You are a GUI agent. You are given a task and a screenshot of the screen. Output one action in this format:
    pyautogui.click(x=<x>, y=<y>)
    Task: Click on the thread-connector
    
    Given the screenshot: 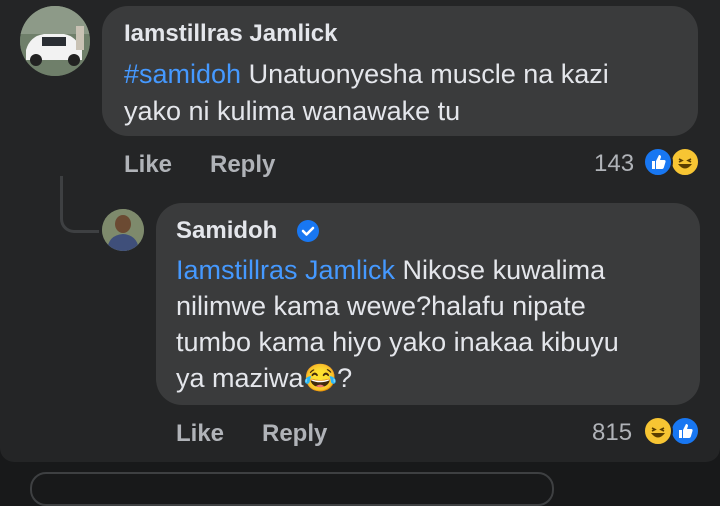 What is the action you would take?
    pyautogui.click(x=79, y=204)
    